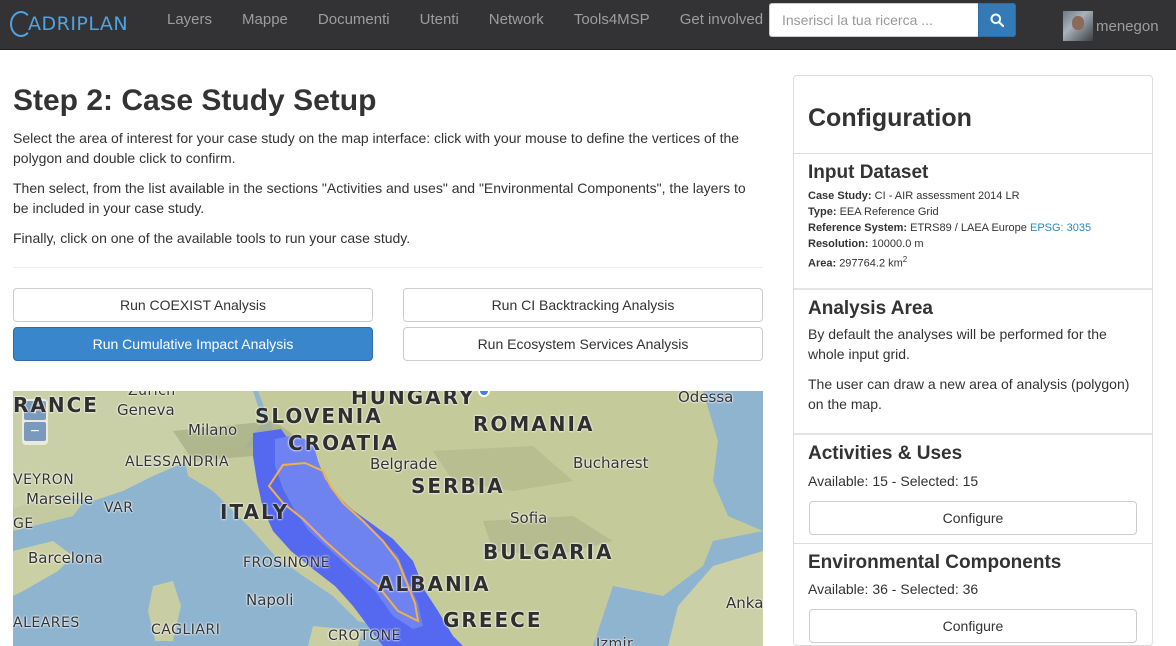 The height and width of the screenshot is (646, 1176). What do you see at coordinates (534, 424) in the screenshot?
I see `map-label-romania: ROMANIA` at bounding box center [534, 424].